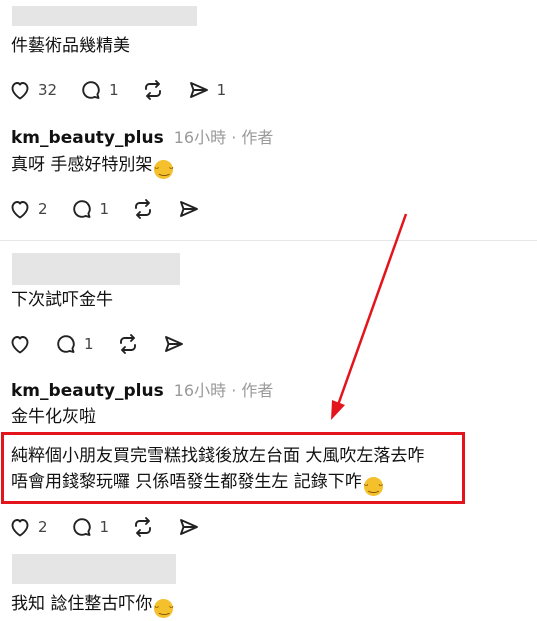 This screenshot has width=537, height=621. Describe the element at coordinates (108, 344) in the screenshot. I see `comment-actions: 1` at that location.